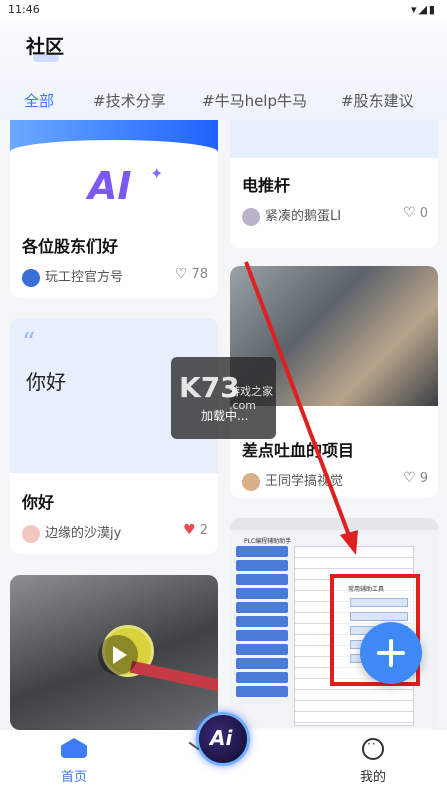 The image size is (447, 795). I want to click on dialog-title: 常用辅助工具, so click(366, 589).